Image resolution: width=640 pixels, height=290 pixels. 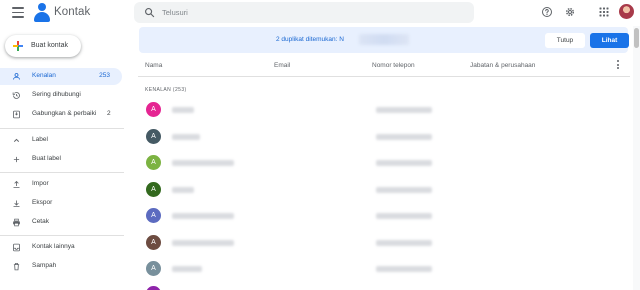 What do you see at coordinates (16, 140) in the screenshot?
I see `chevron-up-icon` at bounding box center [16, 140].